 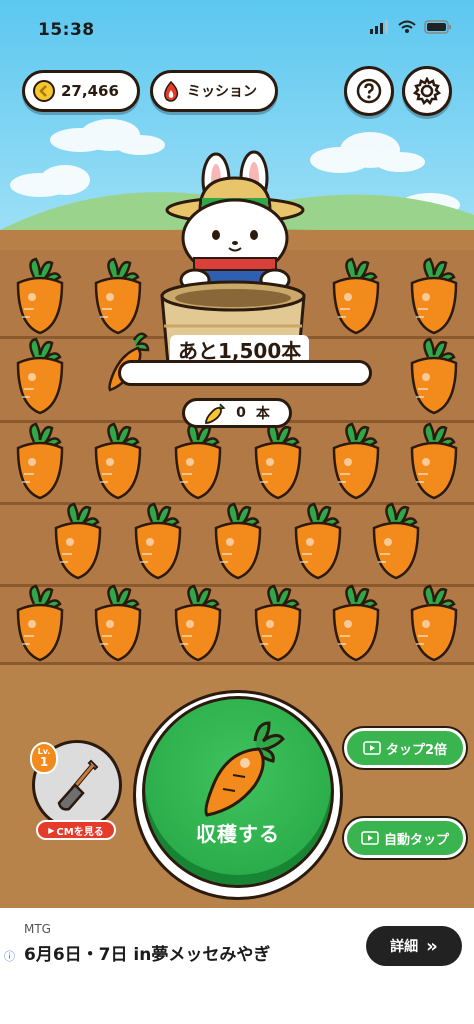 I want to click on battery-icon, so click(x=437, y=27).